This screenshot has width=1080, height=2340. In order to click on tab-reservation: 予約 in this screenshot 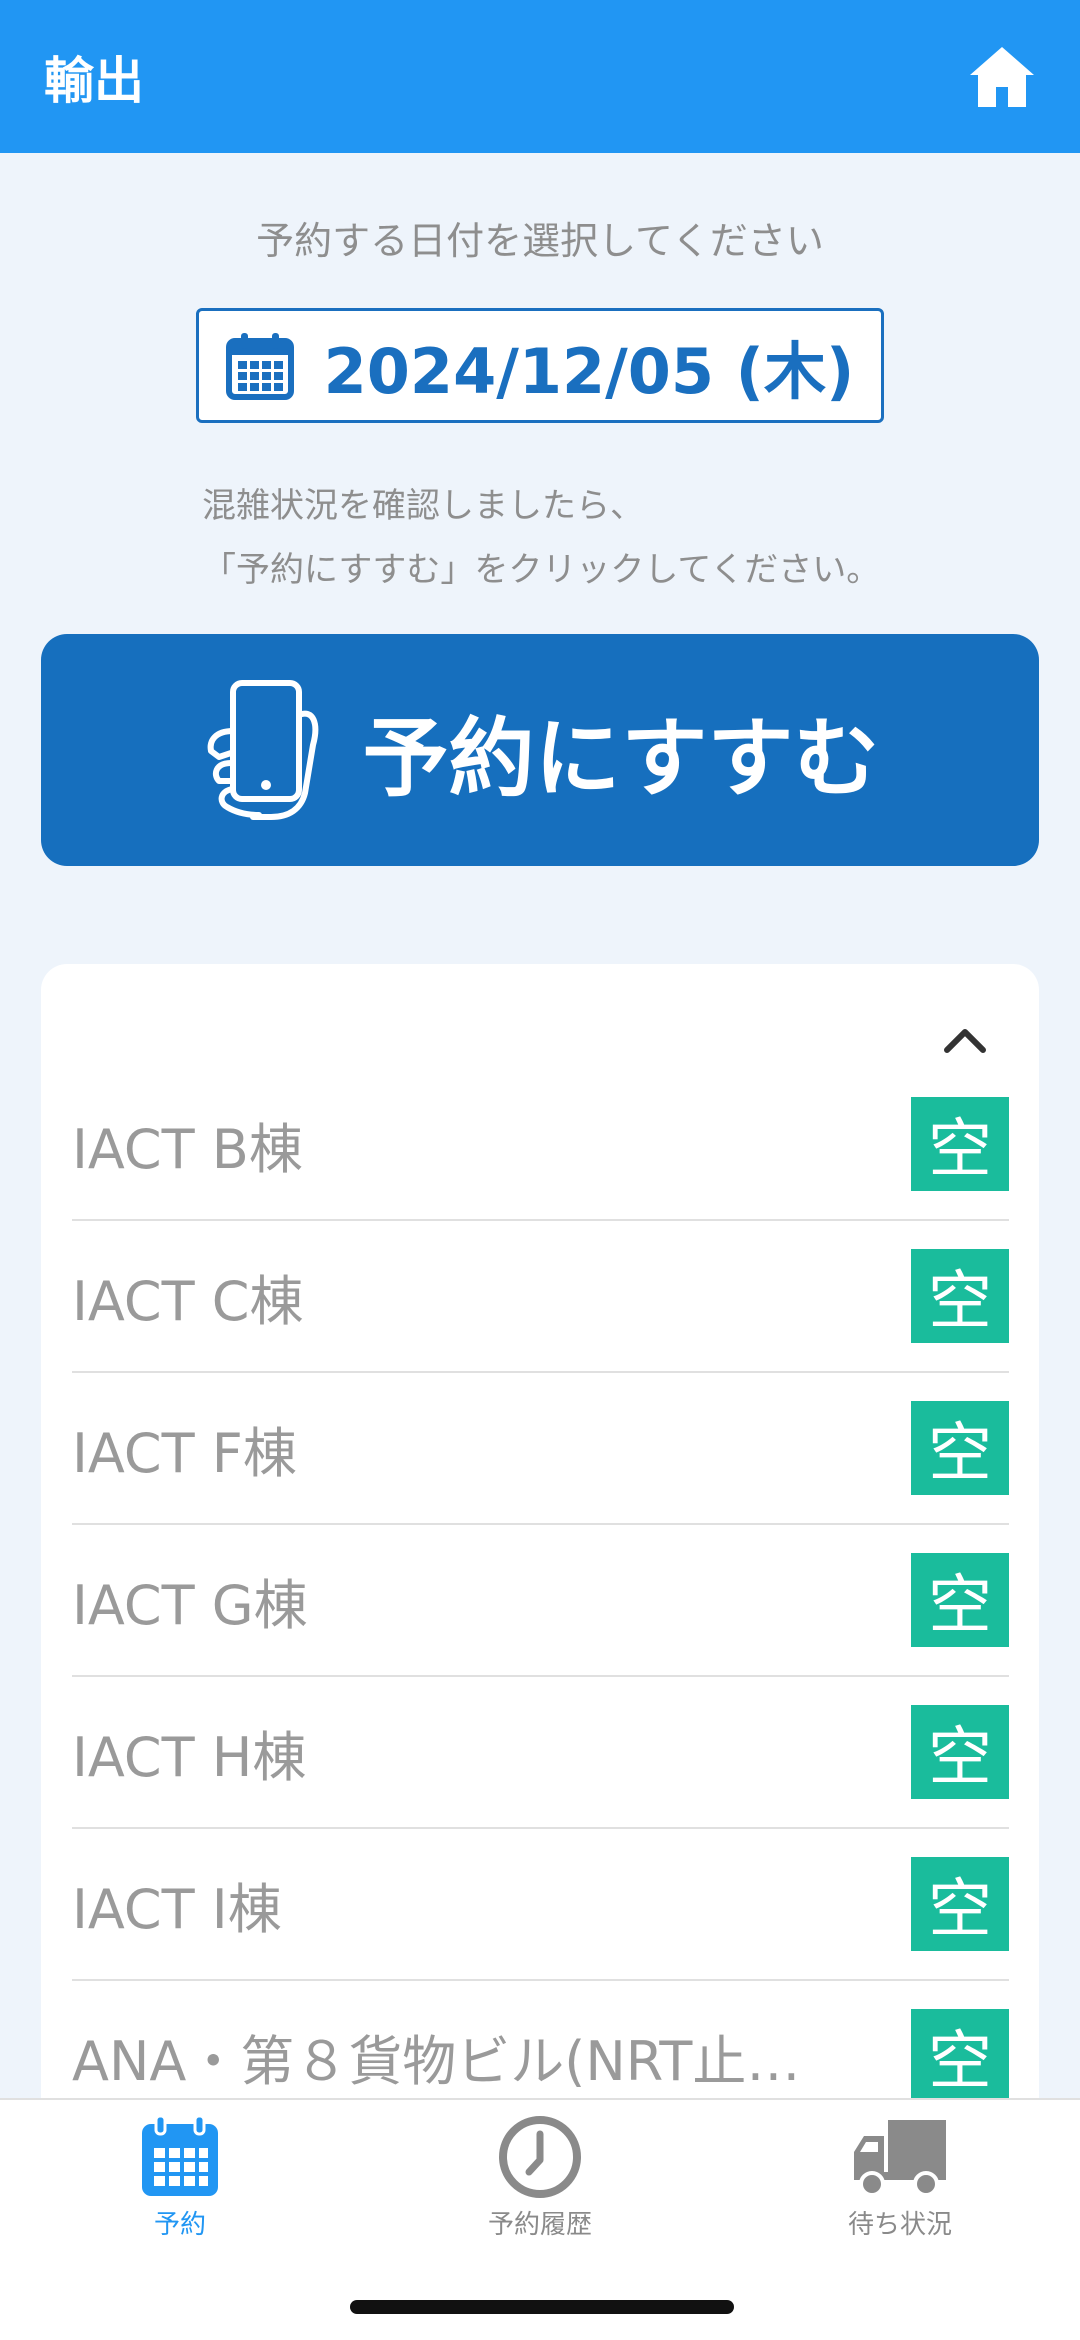, I will do `click(180, 2177)`.